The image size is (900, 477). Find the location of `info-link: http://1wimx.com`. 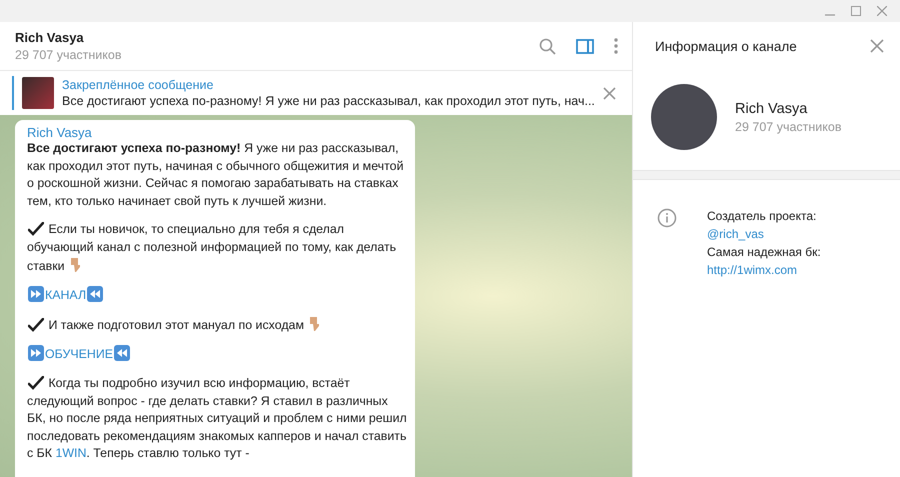

info-link: http://1wimx.com is located at coordinates (764, 270).